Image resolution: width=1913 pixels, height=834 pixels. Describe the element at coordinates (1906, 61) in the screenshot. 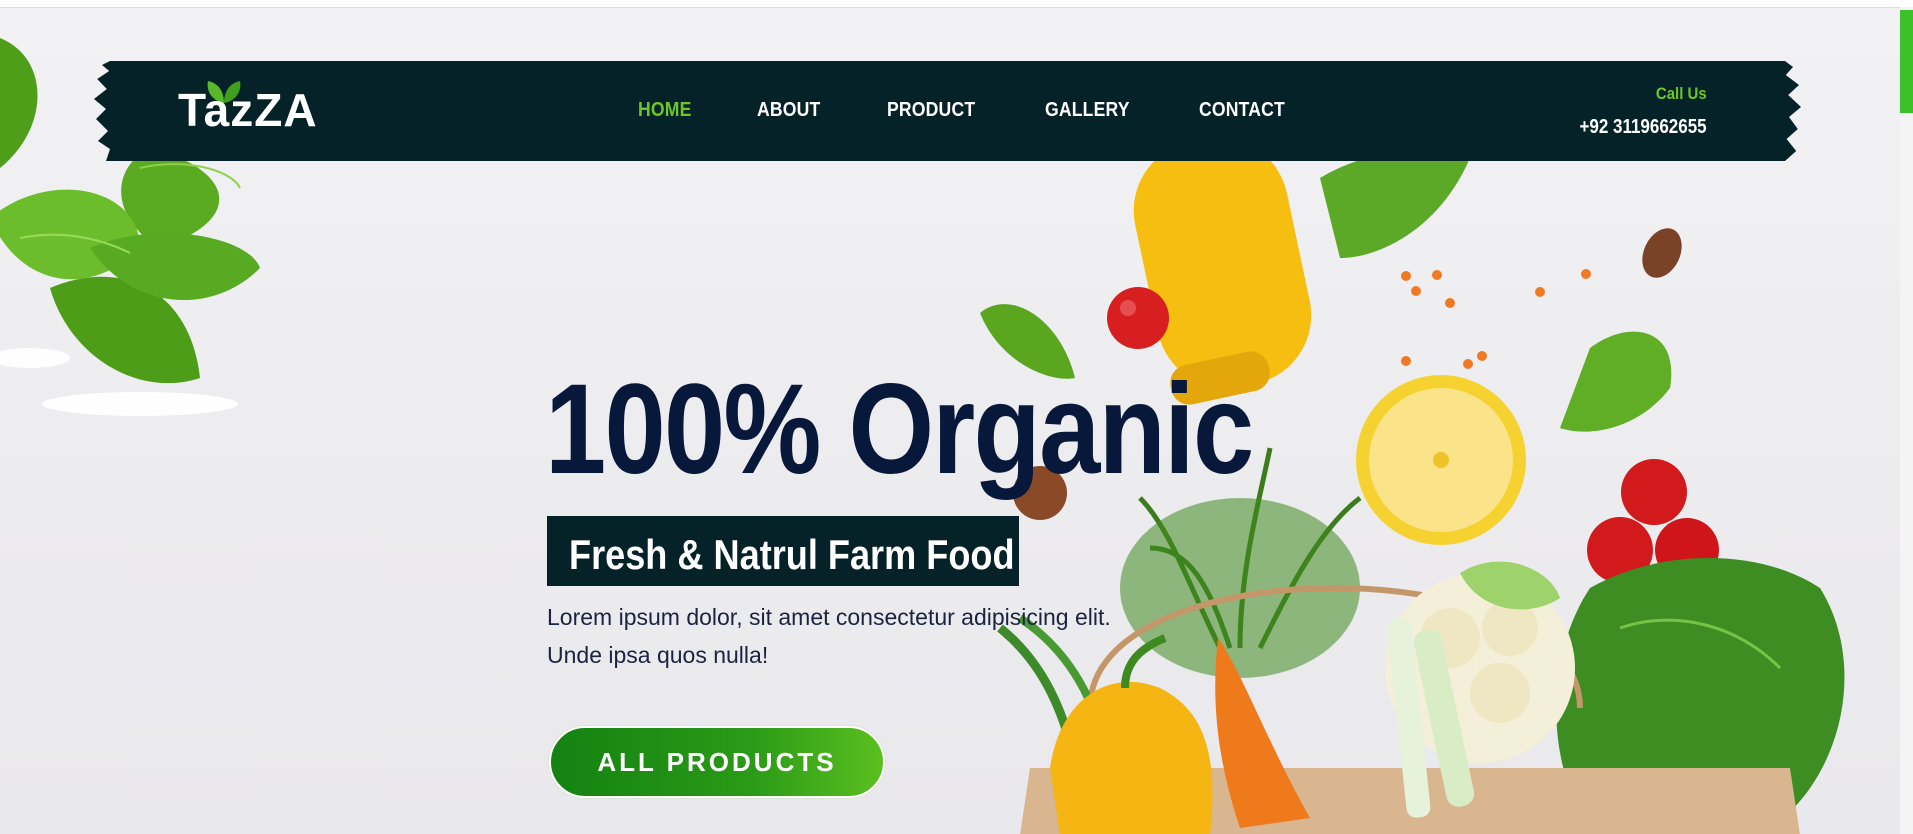

I see `scrollbar-thumb` at that location.